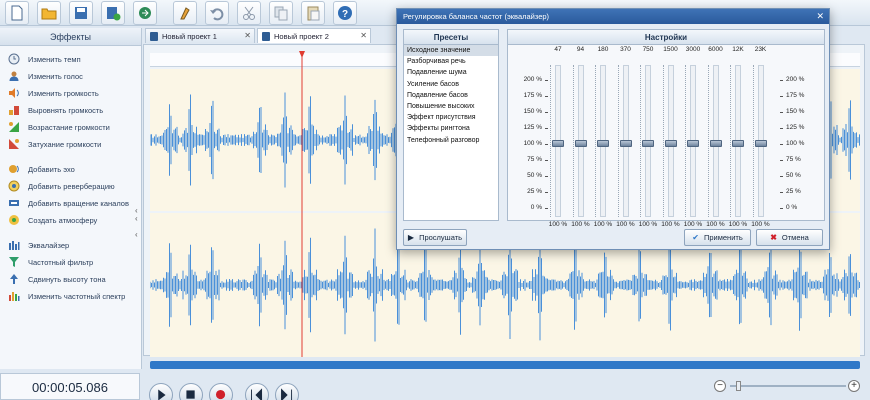 Image resolution: width=870 pixels, height=400 pixels. Describe the element at coordinates (14, 59) in the screenshot. I see `clock-icon` at that location.